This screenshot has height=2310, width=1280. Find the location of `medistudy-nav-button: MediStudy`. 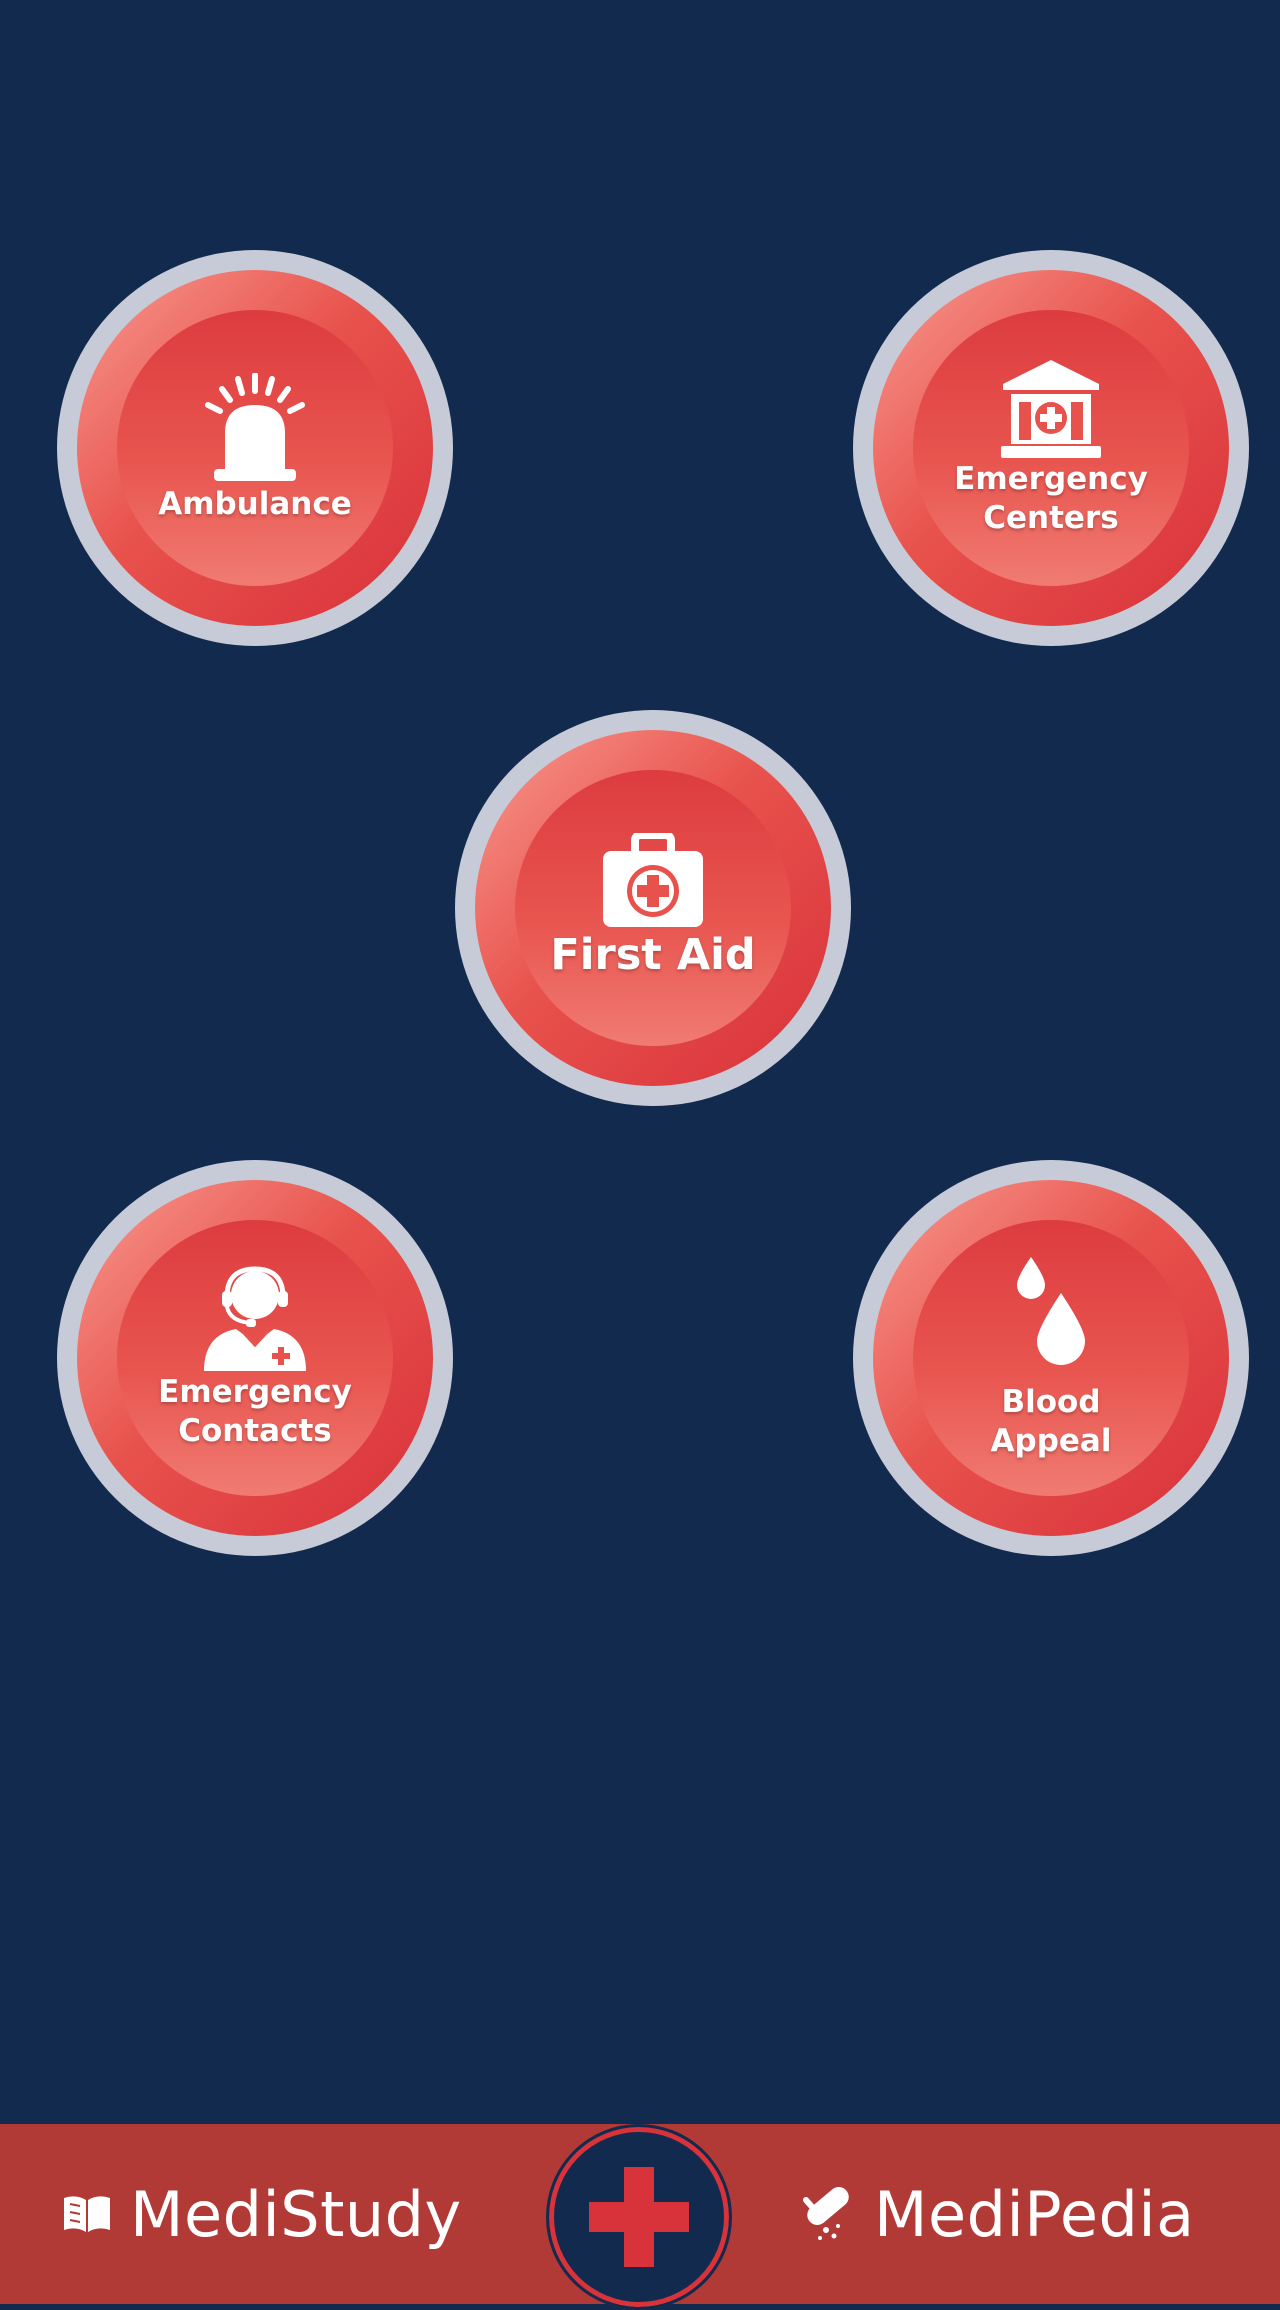

medistudy-nav-button: MediStudy is located at coordinates (262, 2214).